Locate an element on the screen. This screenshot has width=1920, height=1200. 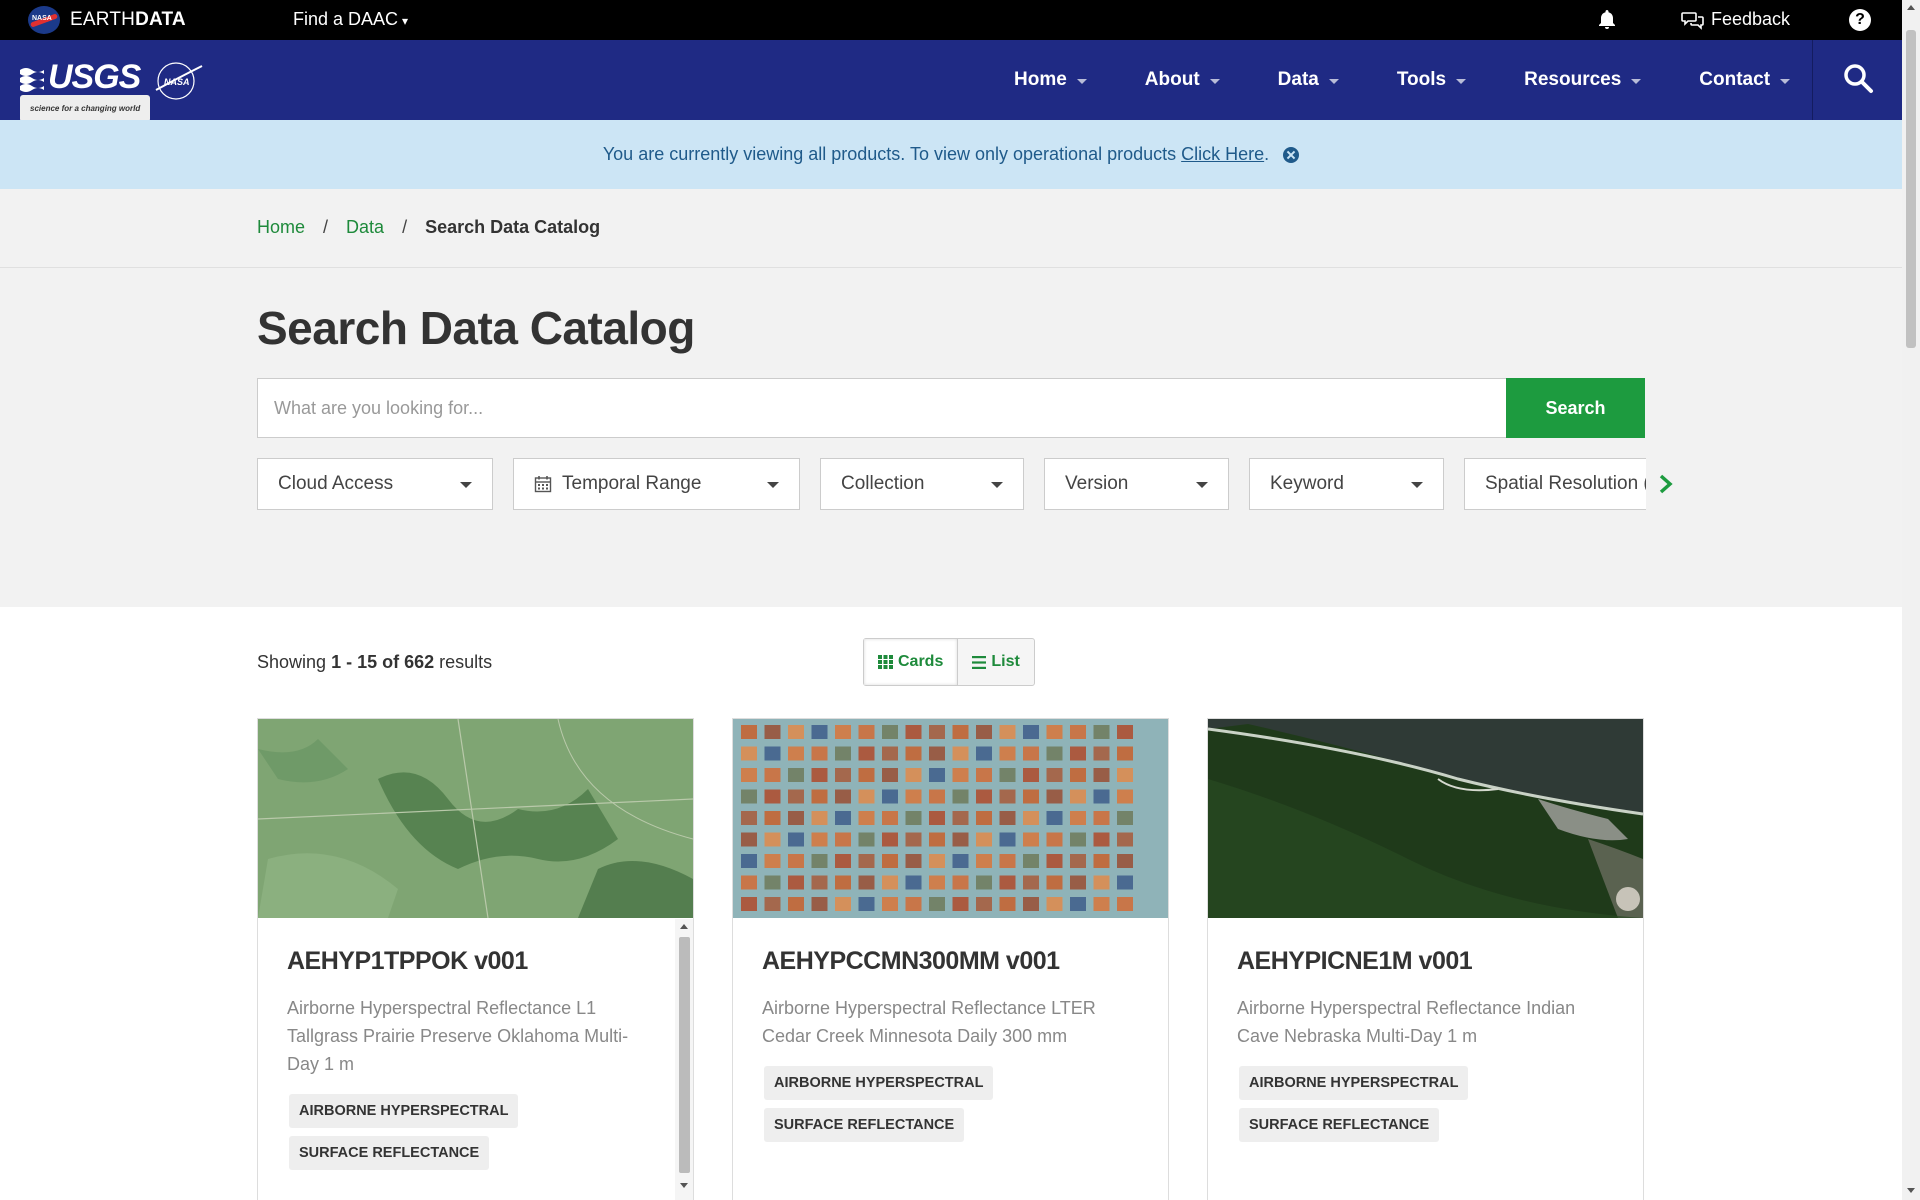
nav-contact: Contact is located at coordinates (1745, 80).